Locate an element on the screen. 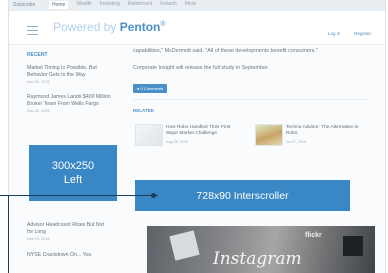 The height and width of the screenshot is (273, 388). photo-flickr-text: flickr is located at coordinates (313, 235).